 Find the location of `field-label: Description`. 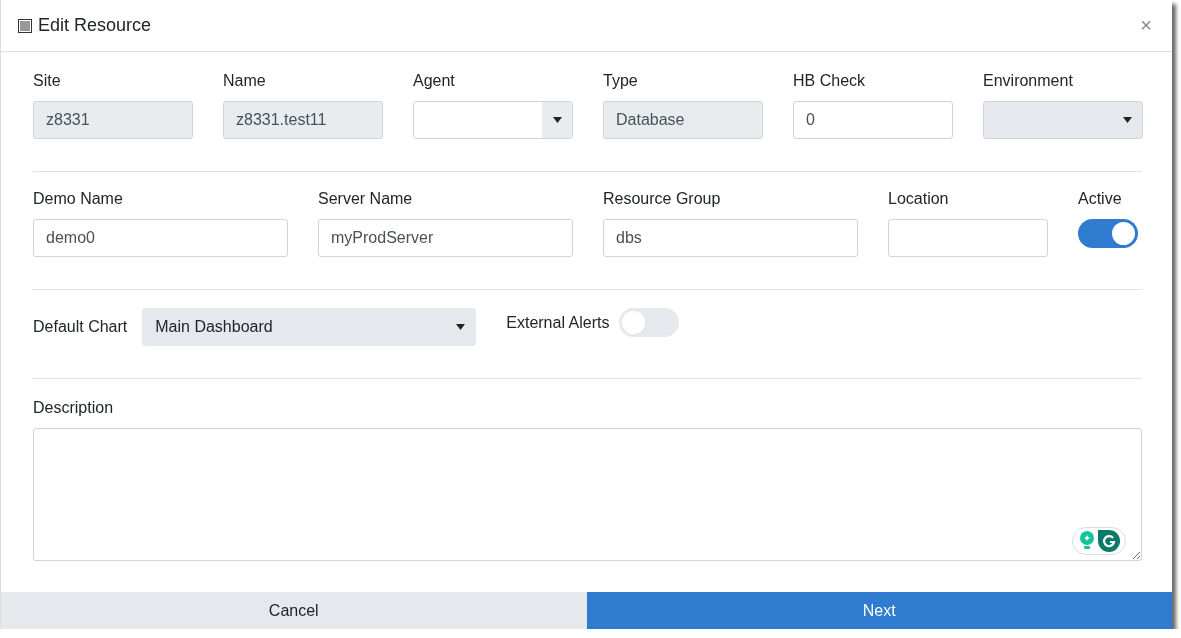

field-label: Description is located at coordinates (74, 408).